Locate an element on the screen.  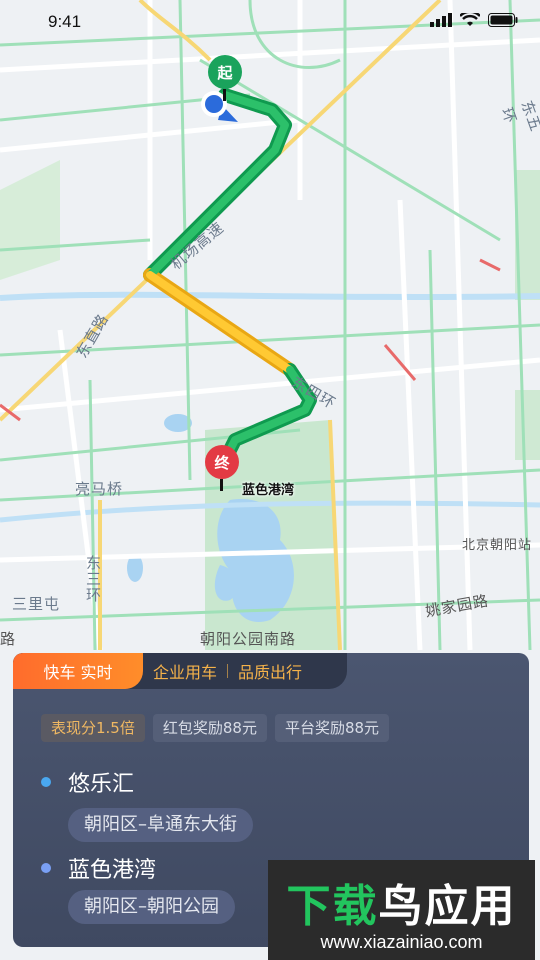
end-marker: 终 is located at coordinates (222, 468).